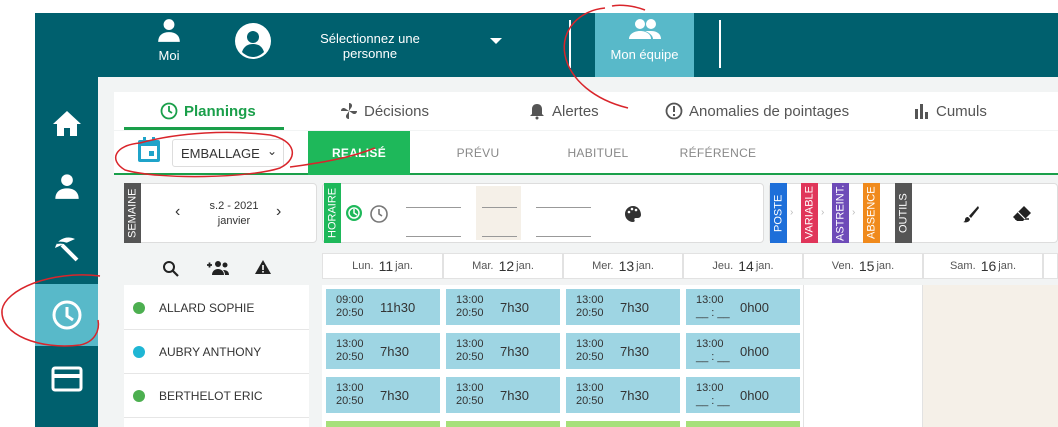 The width and height of the screenshot is (1058, 427). I want to click on mon-equipe-tab: Mon équipe, so click(644, 45).